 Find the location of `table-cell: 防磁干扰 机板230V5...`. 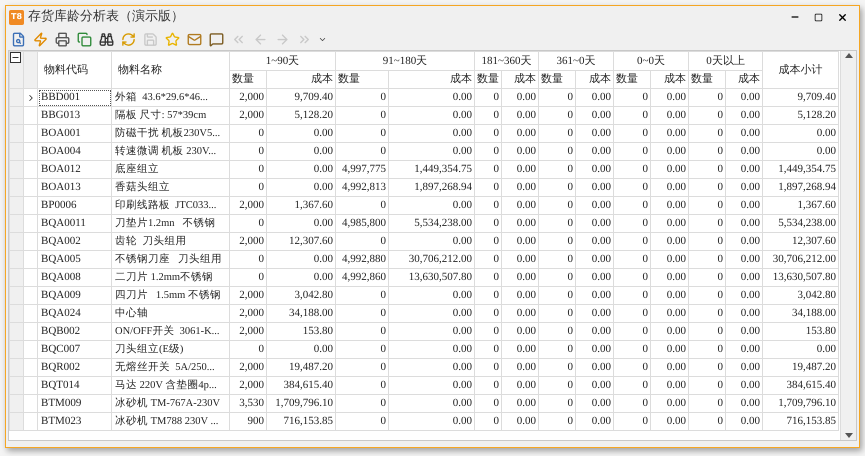

table-cell: 防磁干扰 机板230V5... is located at coordinates (171, 133).